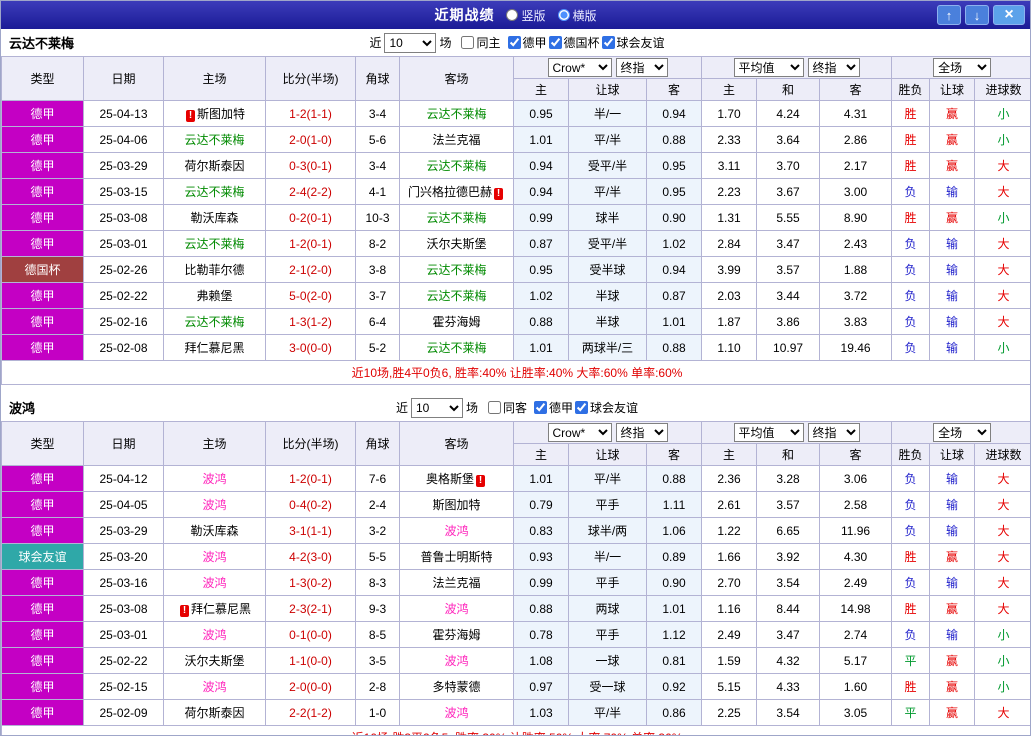  I want to click on league-filter-checkbox: 德国杯, so click(573, 42).